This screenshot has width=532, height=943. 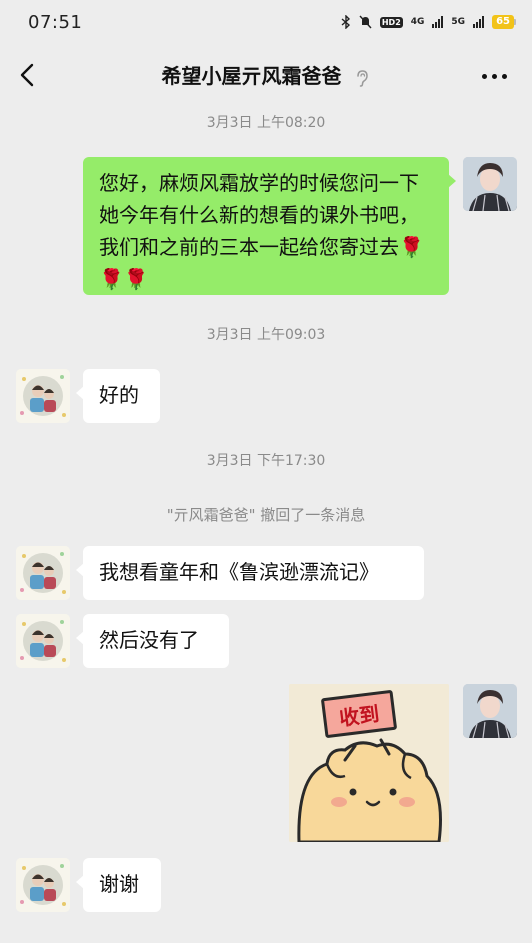 I want to click on more-options-button, so click(x=496, y=76).